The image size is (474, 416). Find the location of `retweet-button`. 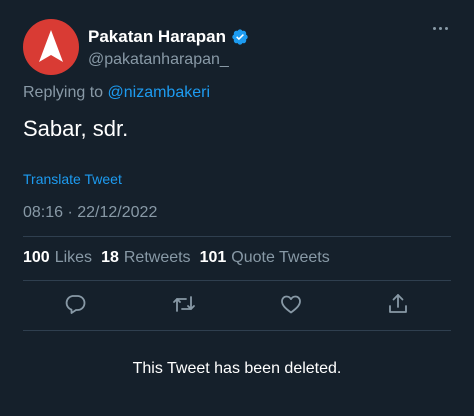

retweet-button is located at coordinates (184, 304).